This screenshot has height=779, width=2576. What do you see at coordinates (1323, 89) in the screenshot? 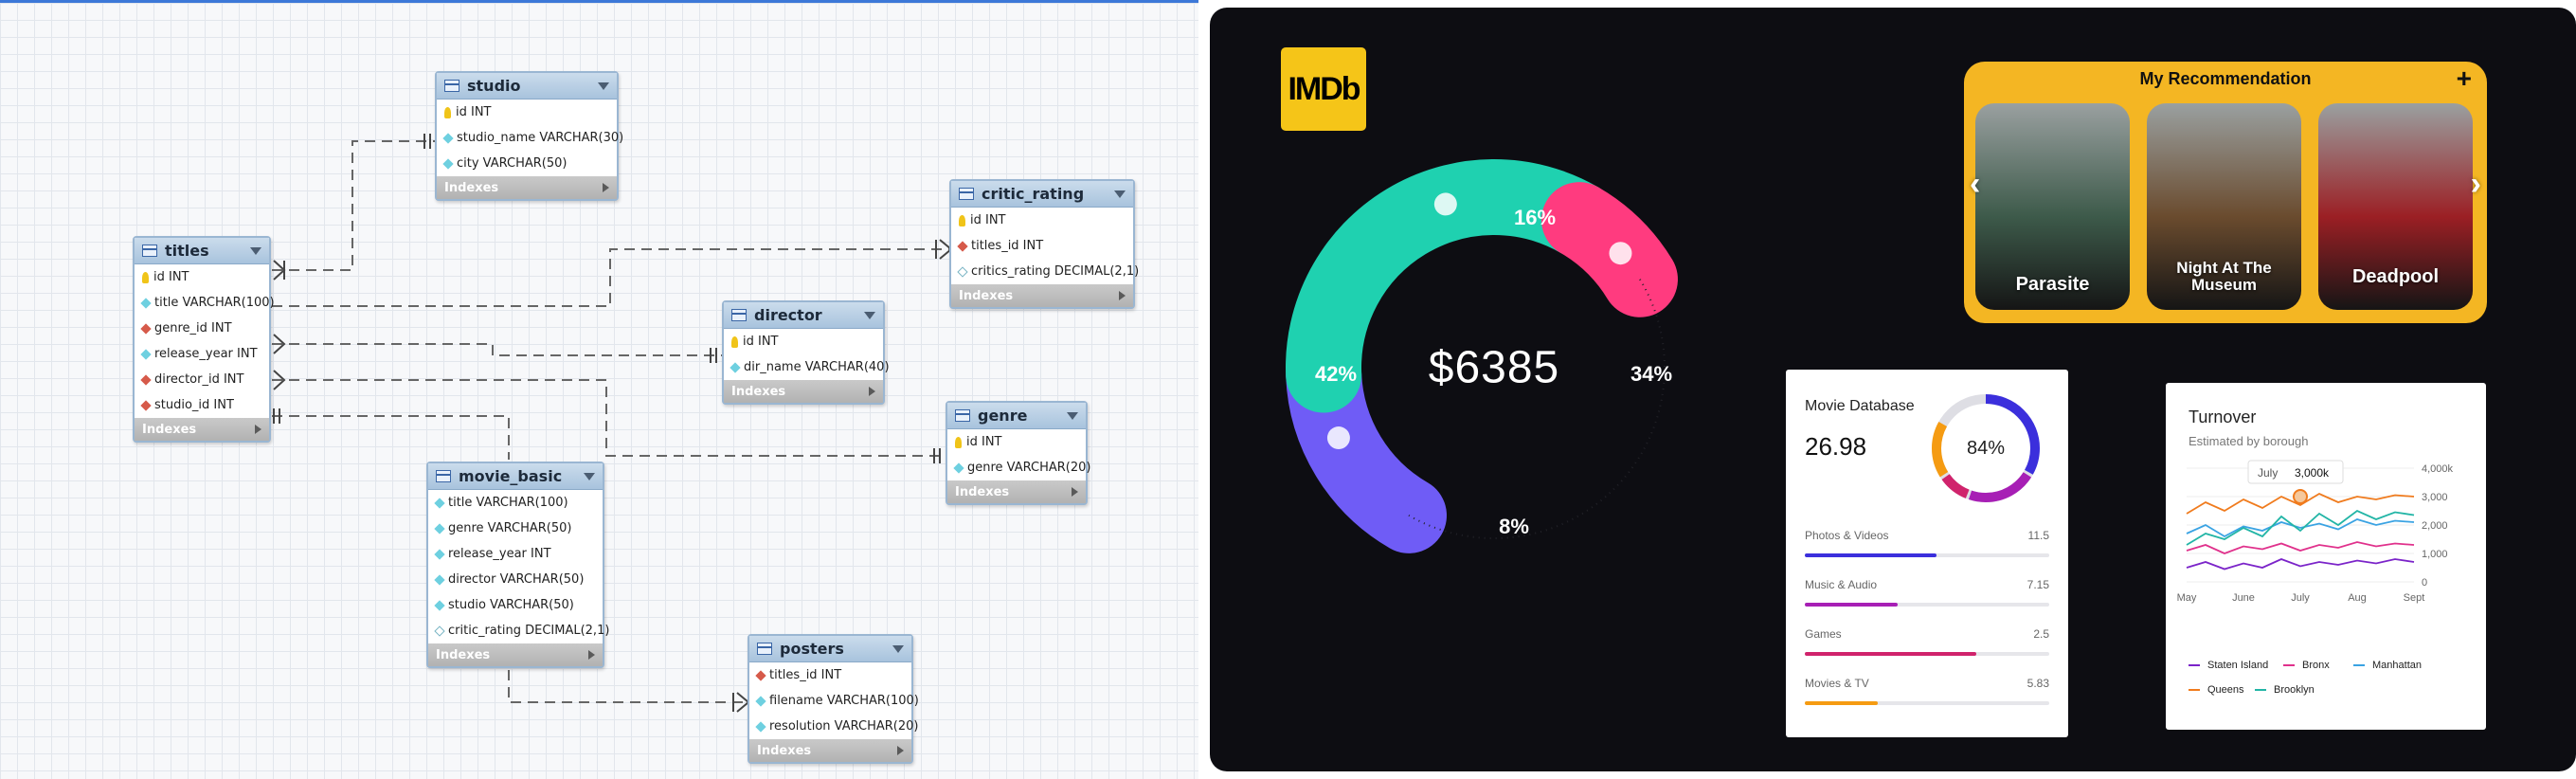
I see `imdb-logo: IMDb` at bounding box center [1323, 89].